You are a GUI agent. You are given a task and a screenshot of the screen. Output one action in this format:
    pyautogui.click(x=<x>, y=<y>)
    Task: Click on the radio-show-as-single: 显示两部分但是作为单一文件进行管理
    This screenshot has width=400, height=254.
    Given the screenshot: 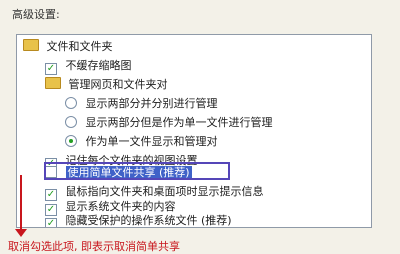 What is the action you would take?
    pyautogui.click(x=169, y=123)
    